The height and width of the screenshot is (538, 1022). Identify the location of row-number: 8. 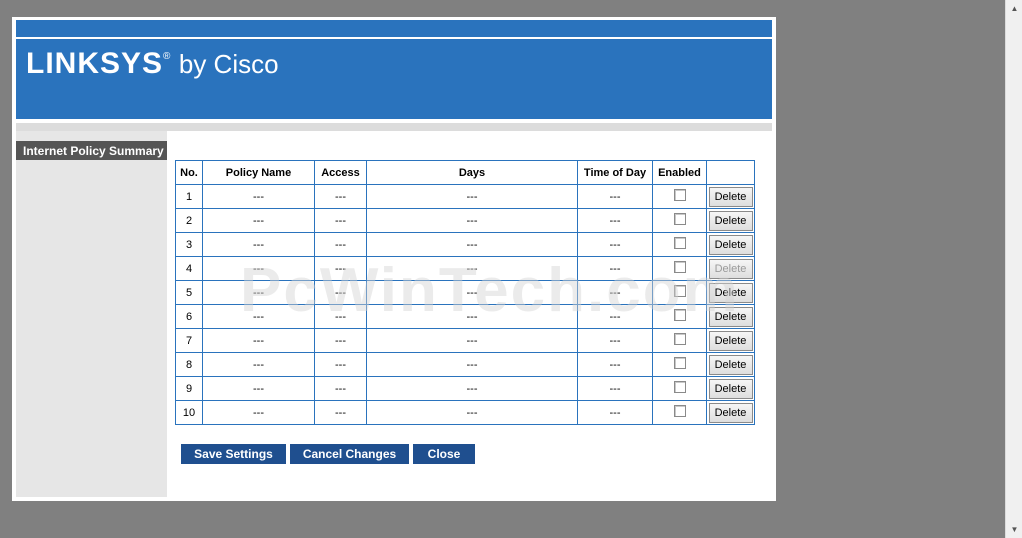
(189, 364).